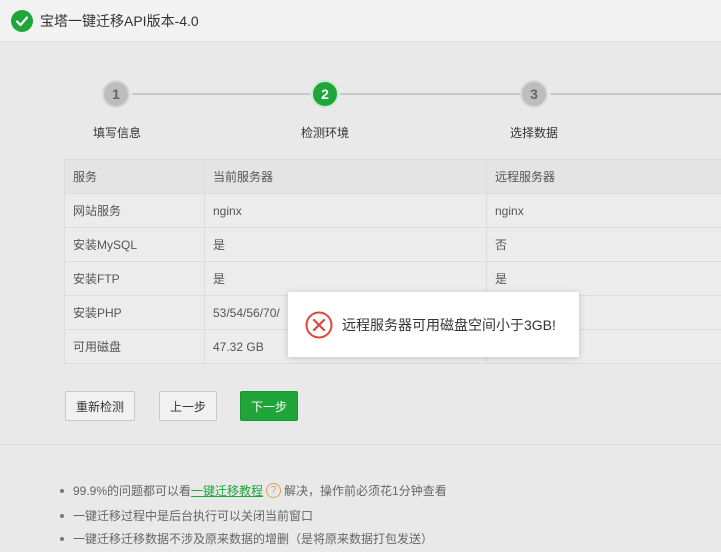 The height and width of the screenshot is (552, 721). I want to click on note-background: 一键迁移过程中是后台执行可以关闭当前窗口, so click(186, 515).